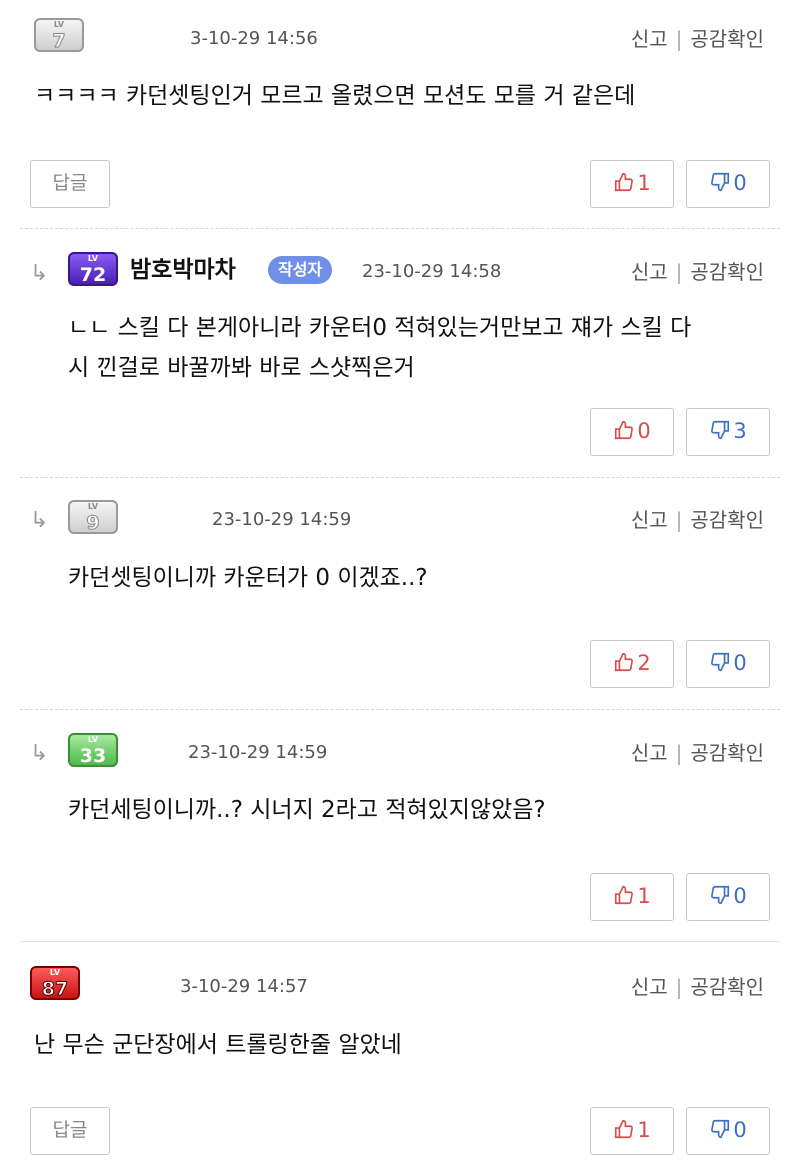 The width and height of the screenshot is (800, 1168). Describe the element at coordinates (59, 35) in the screenshot. I see `level-badge: LV 7` at that location.